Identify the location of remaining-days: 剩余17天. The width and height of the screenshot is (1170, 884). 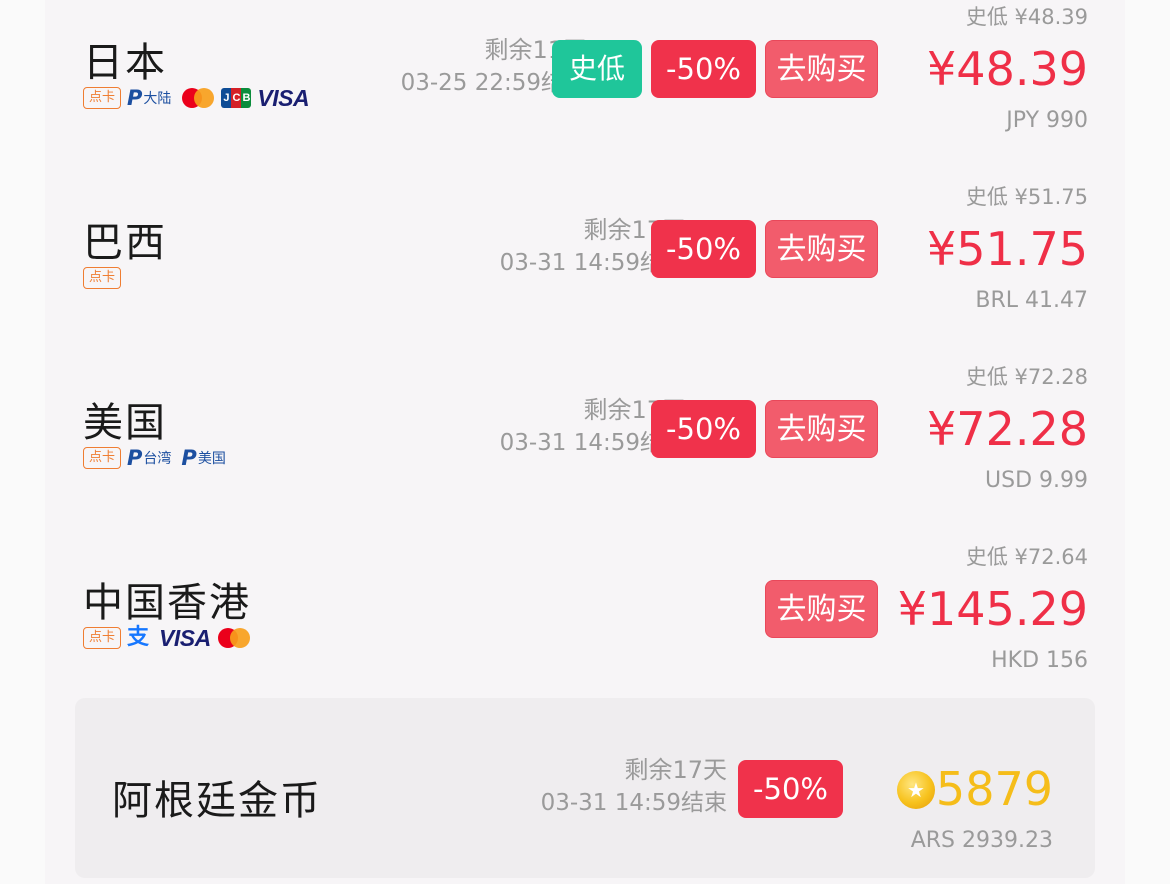
(675, 770).